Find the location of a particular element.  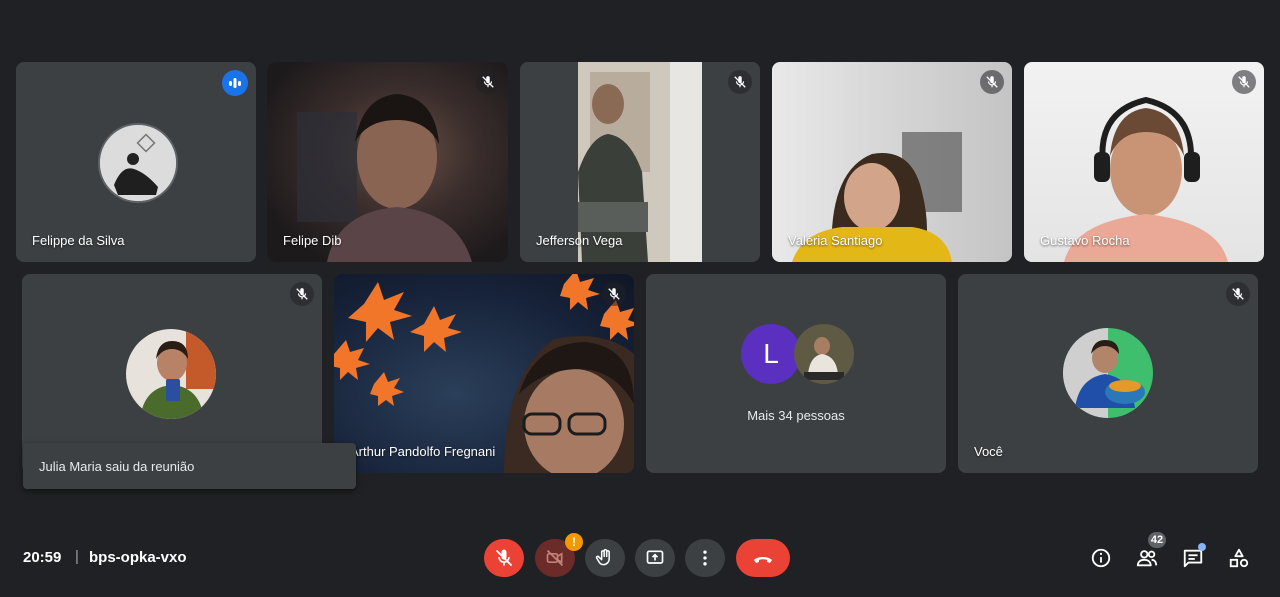

people-count-badge: 42 is located at coordinates (1157, 540).